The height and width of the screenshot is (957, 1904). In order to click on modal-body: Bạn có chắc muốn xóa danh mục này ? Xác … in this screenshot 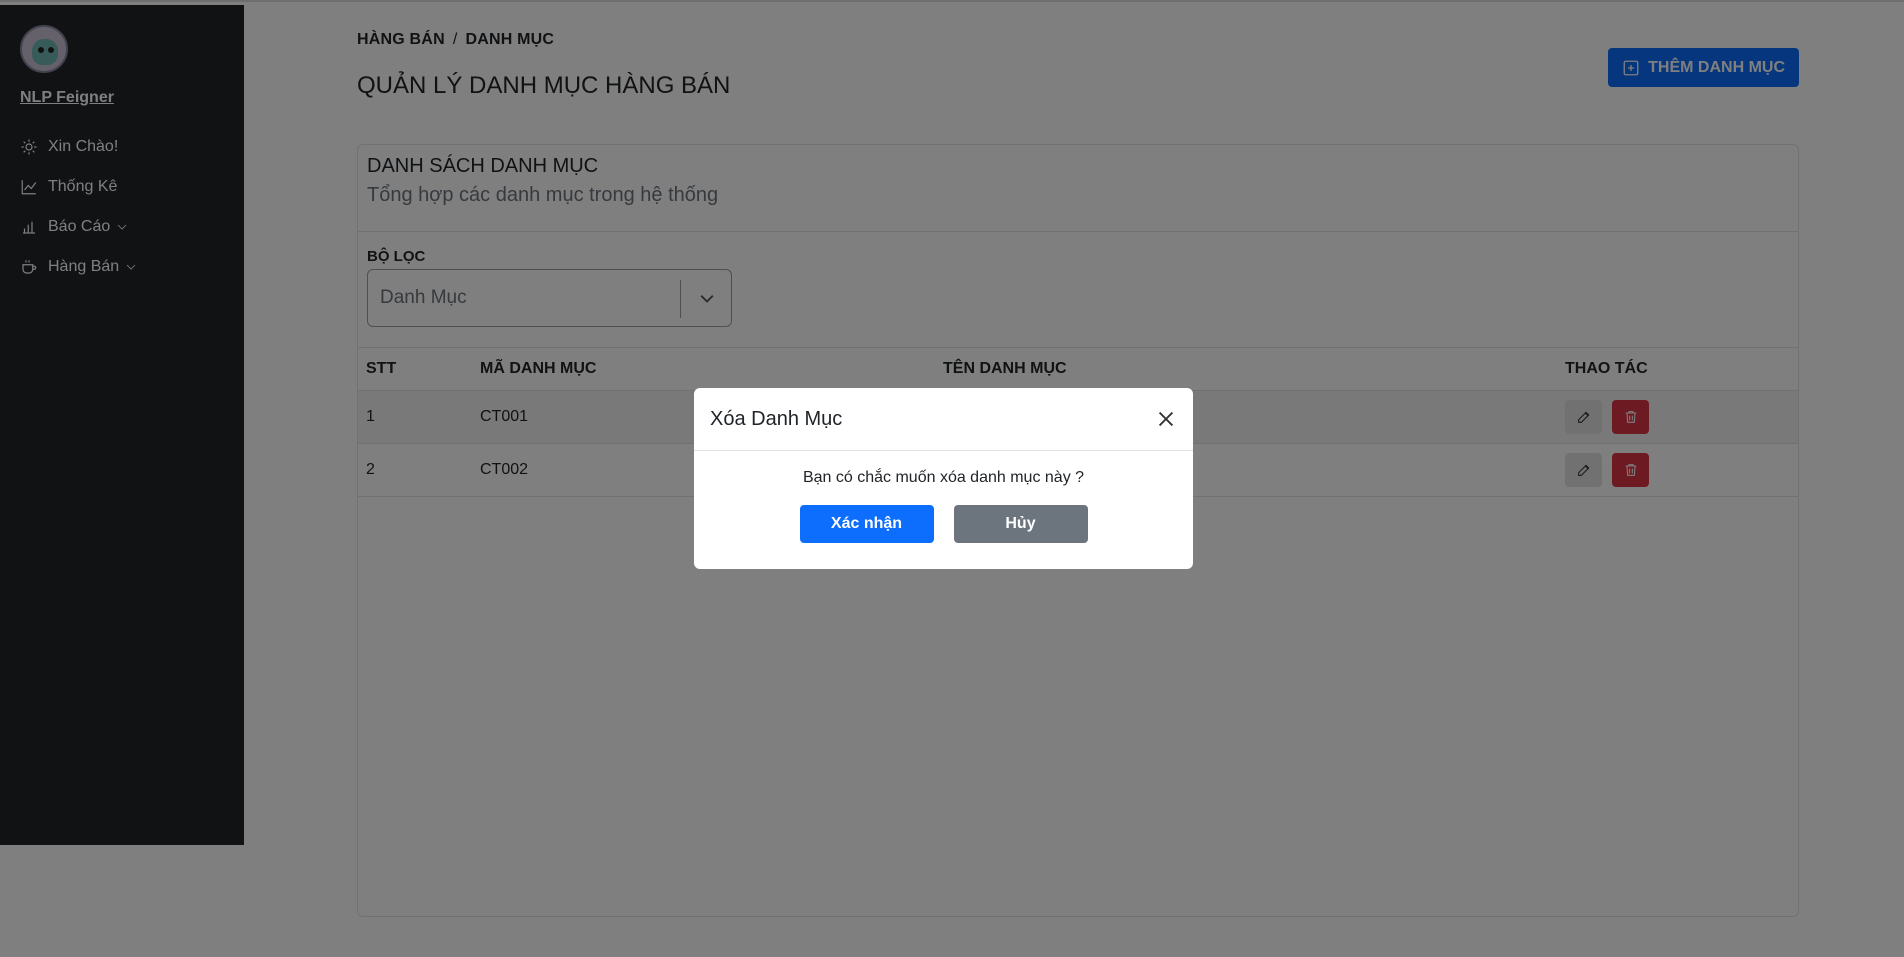, I will do `click(943, 497)`.